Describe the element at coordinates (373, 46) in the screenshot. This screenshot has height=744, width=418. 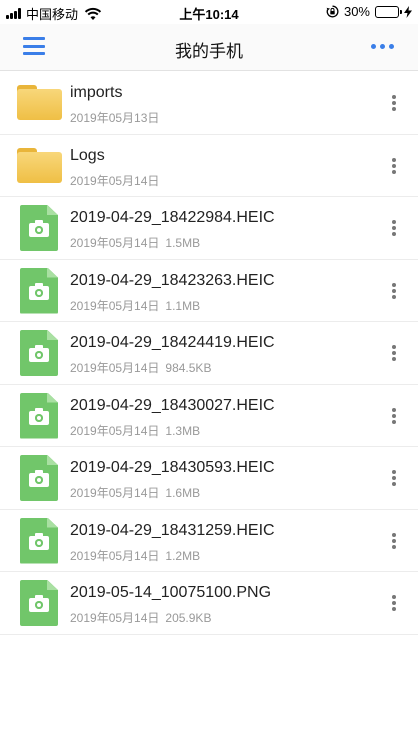
I see `more-dots-icon` at that location.